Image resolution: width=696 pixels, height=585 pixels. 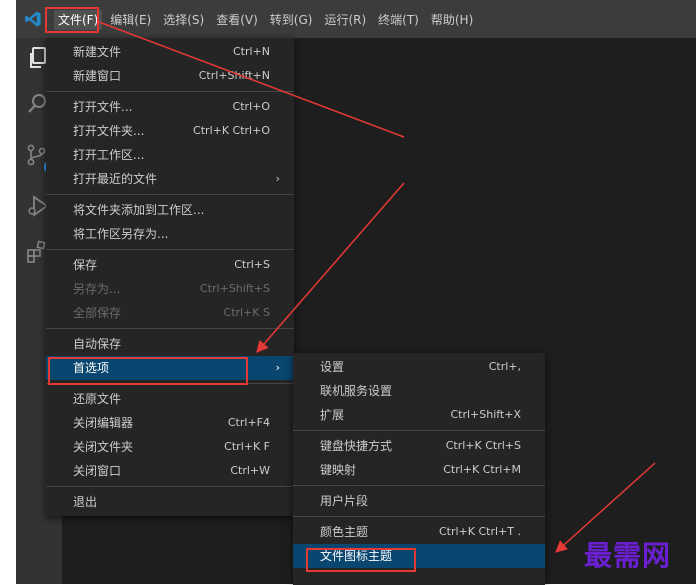 I want to click on menu-edit: 编辑(E), so click(x=130, y=20).